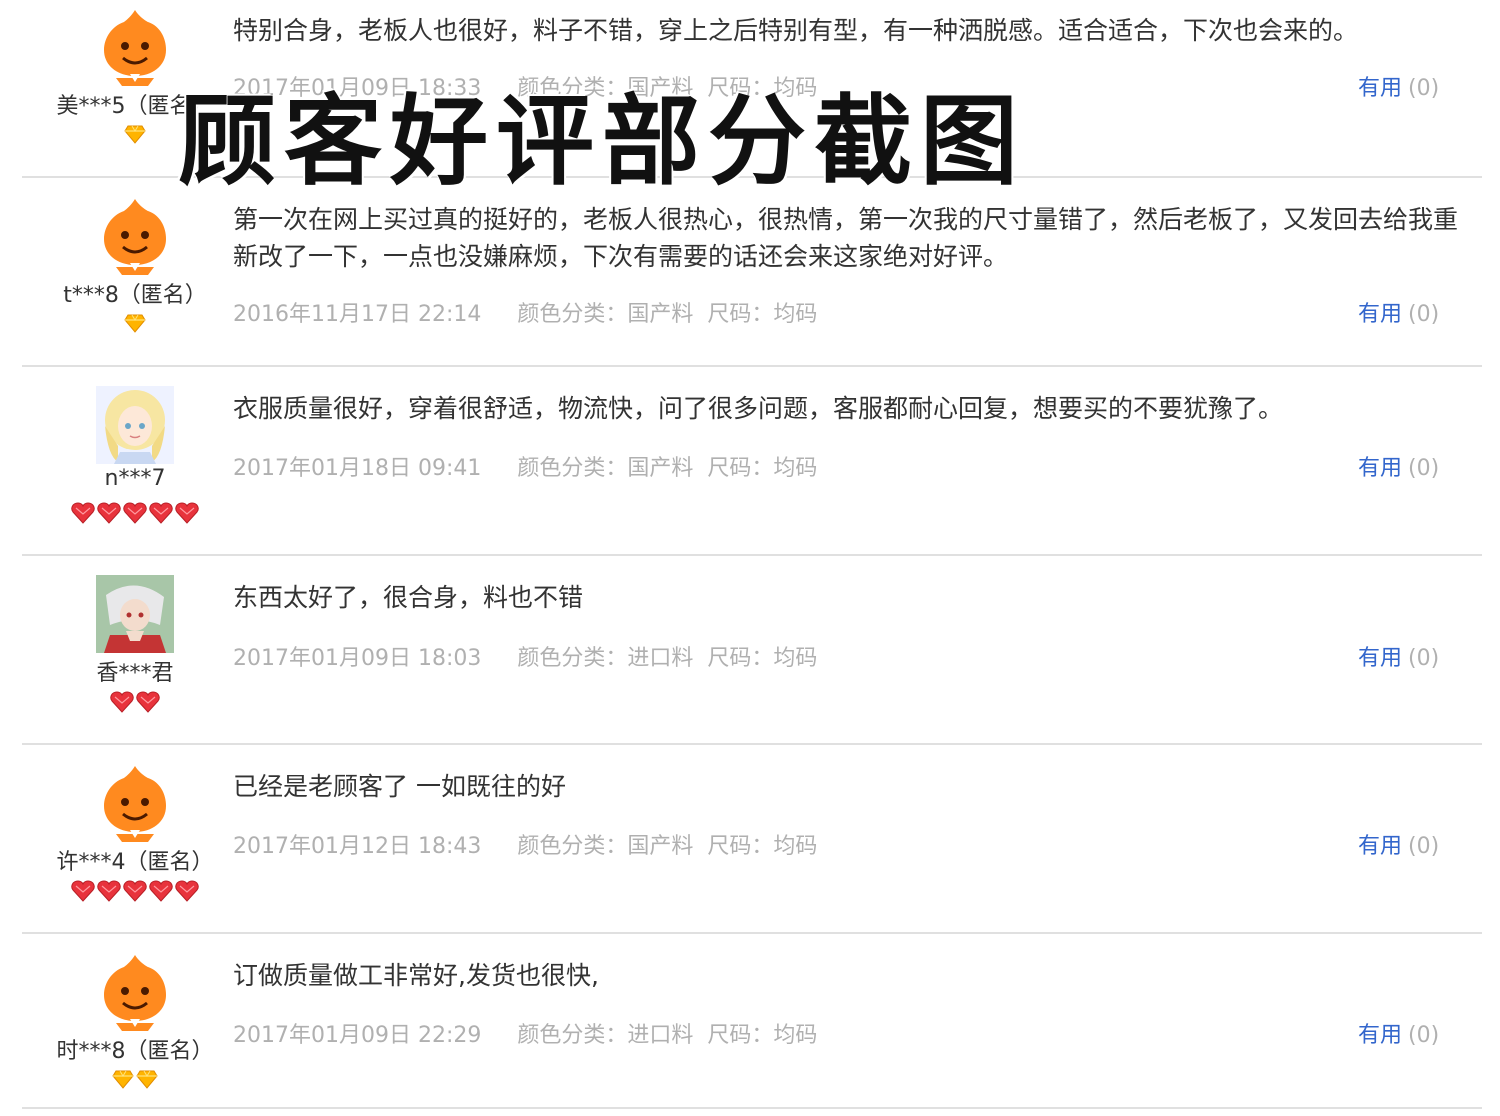 This screenshot has height=1116, width=1500. Describe the element at coordinates (357, 1035) in the screenshot. I see `review-date: 2017年01月09日 22:29` at that location.